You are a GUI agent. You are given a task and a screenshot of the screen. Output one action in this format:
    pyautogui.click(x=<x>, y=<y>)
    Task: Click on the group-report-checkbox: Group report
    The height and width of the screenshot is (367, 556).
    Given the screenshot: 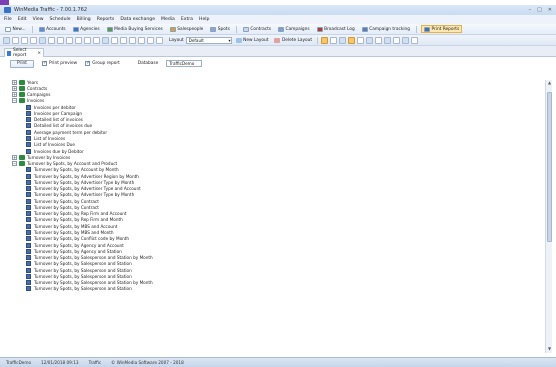 What is the action you would take?
    pyautogui.click(x=102, y=63)
    